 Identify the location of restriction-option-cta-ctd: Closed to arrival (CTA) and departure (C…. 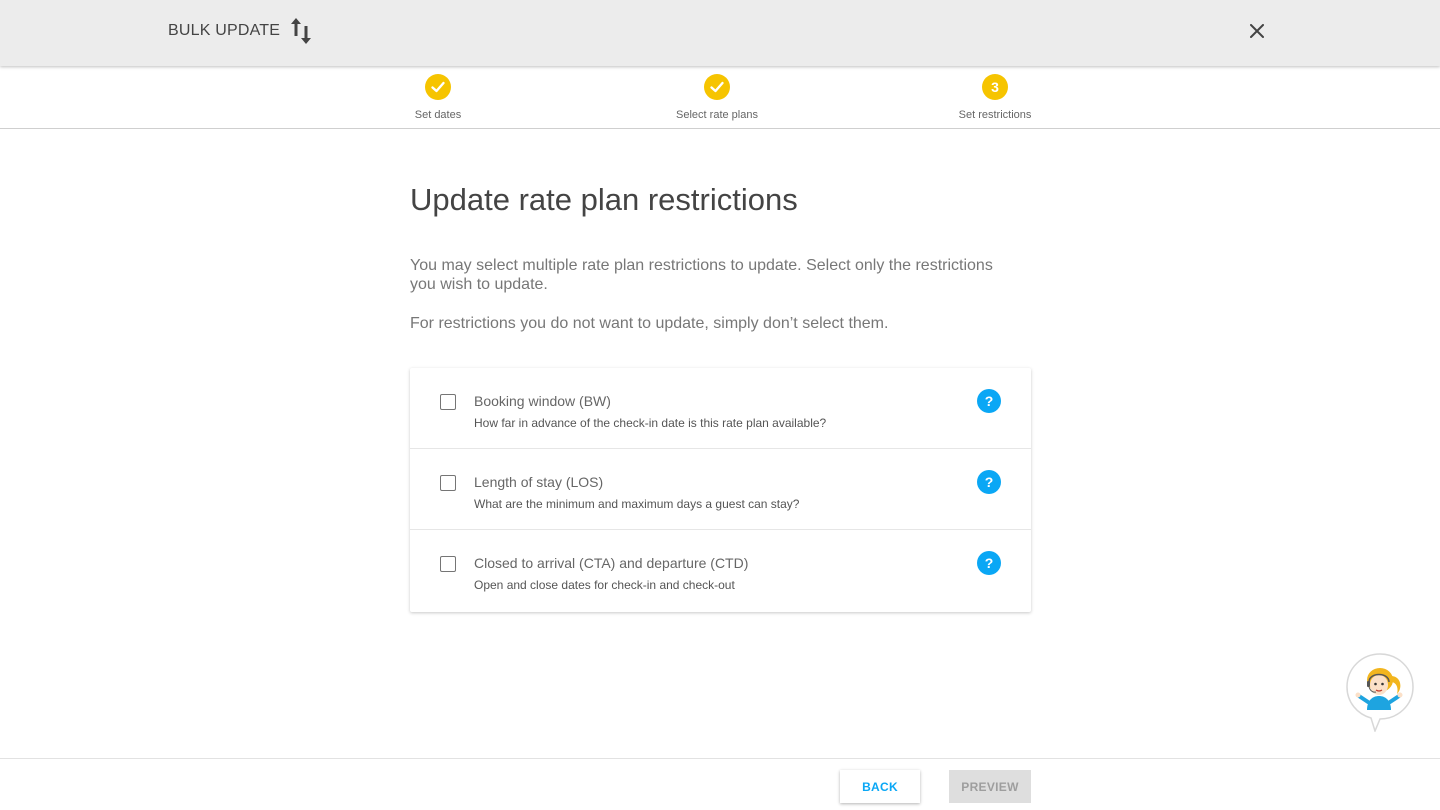
(720, 571).